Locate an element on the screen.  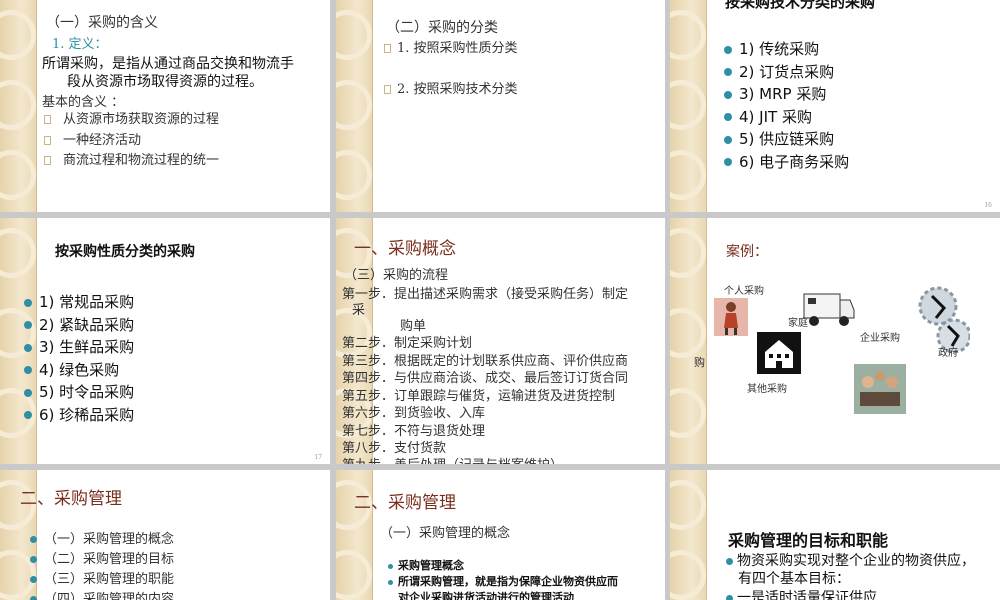
building-icon is located at coordinates (779, 353).